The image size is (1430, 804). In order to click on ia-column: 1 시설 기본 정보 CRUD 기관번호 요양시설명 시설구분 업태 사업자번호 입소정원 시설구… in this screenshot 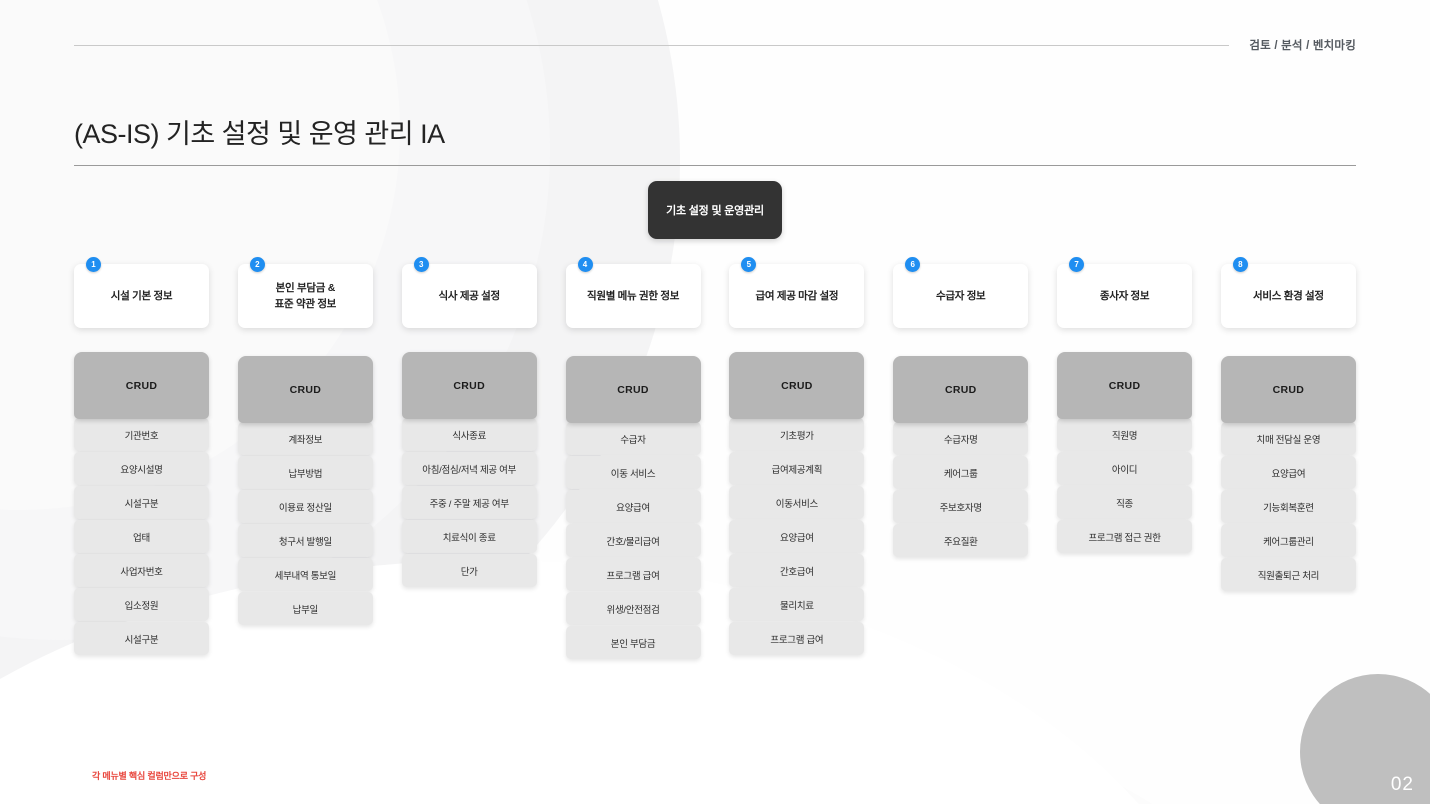, I will do `click(141, 458)`.